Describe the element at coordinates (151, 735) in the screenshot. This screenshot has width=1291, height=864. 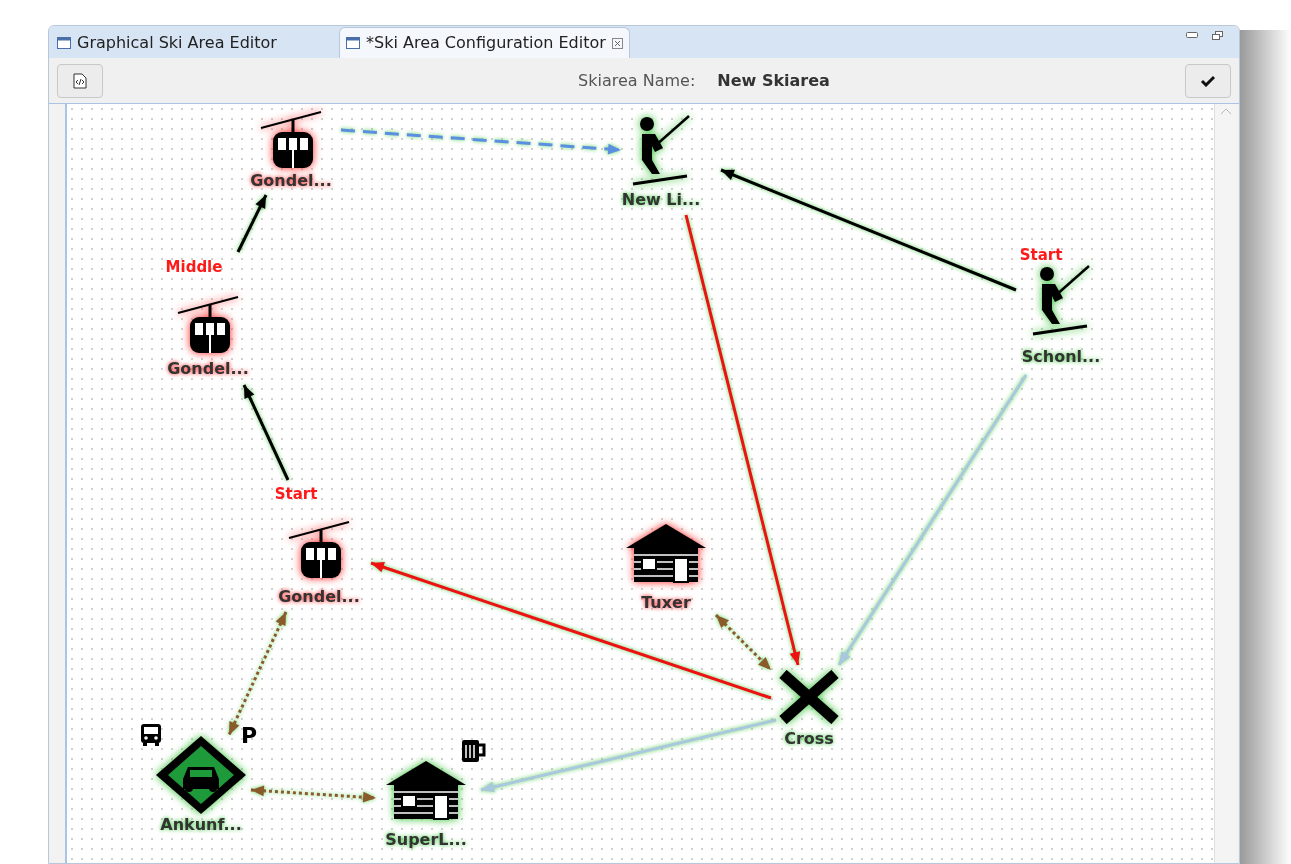
I see `bus-icon` at that location.